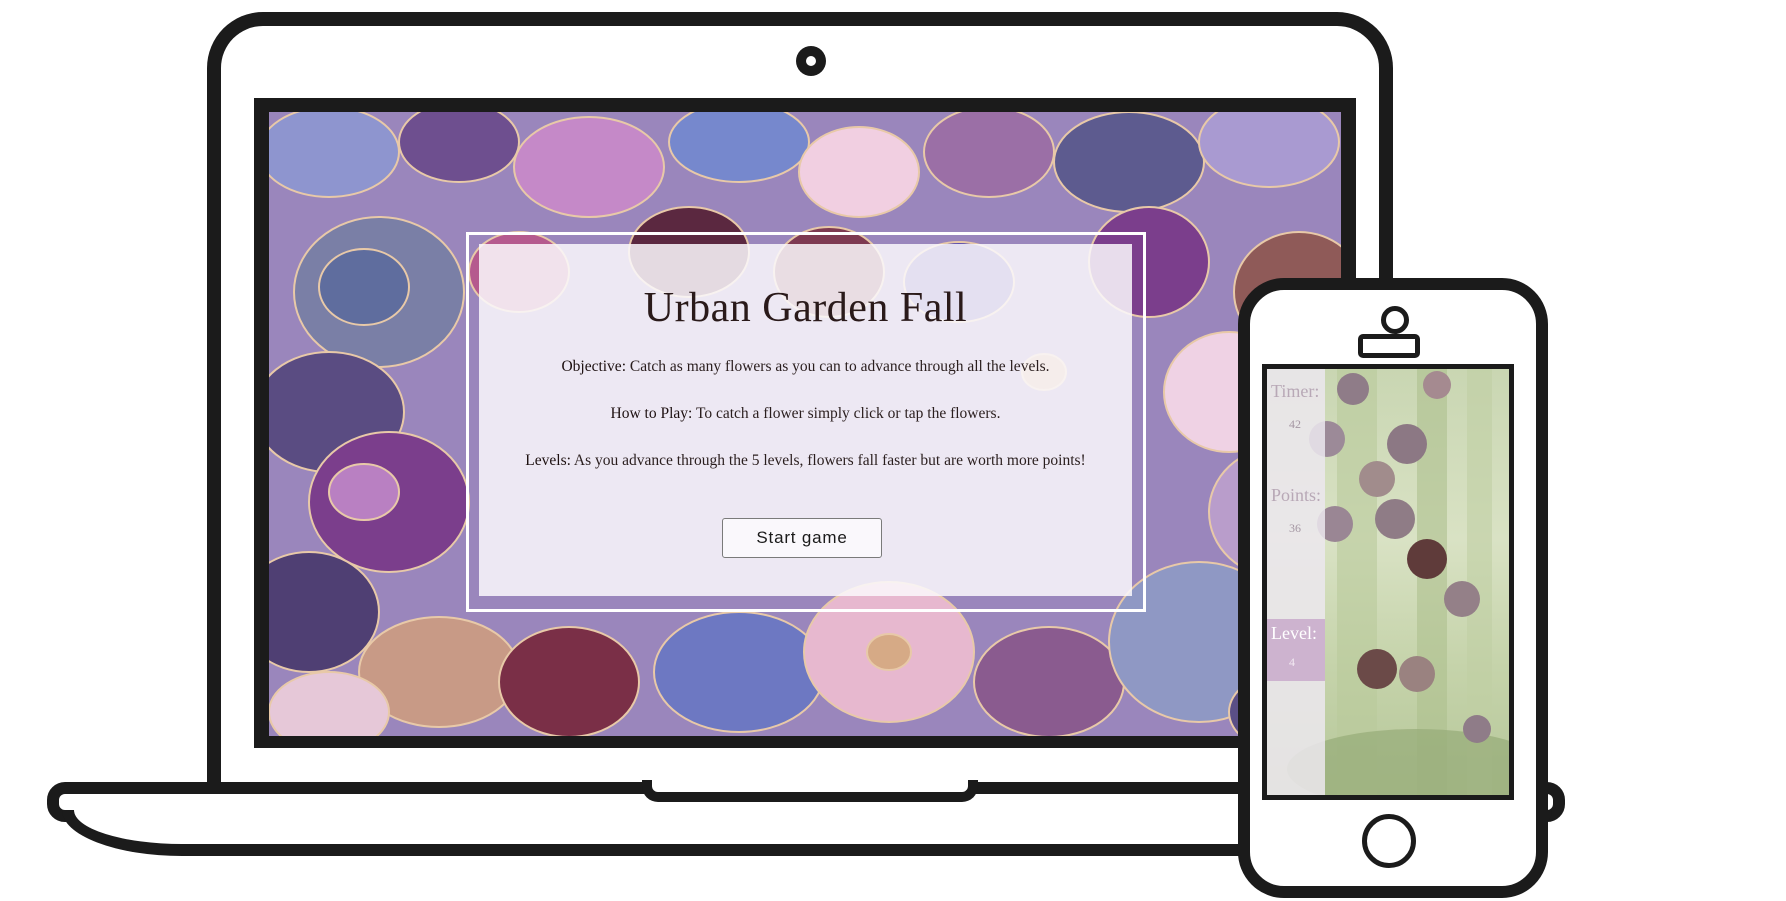 The image size is (1786, 901). Describe the element at coordinates (1296, 495) in the screenshot. I see `points-label: Points:` at that location.